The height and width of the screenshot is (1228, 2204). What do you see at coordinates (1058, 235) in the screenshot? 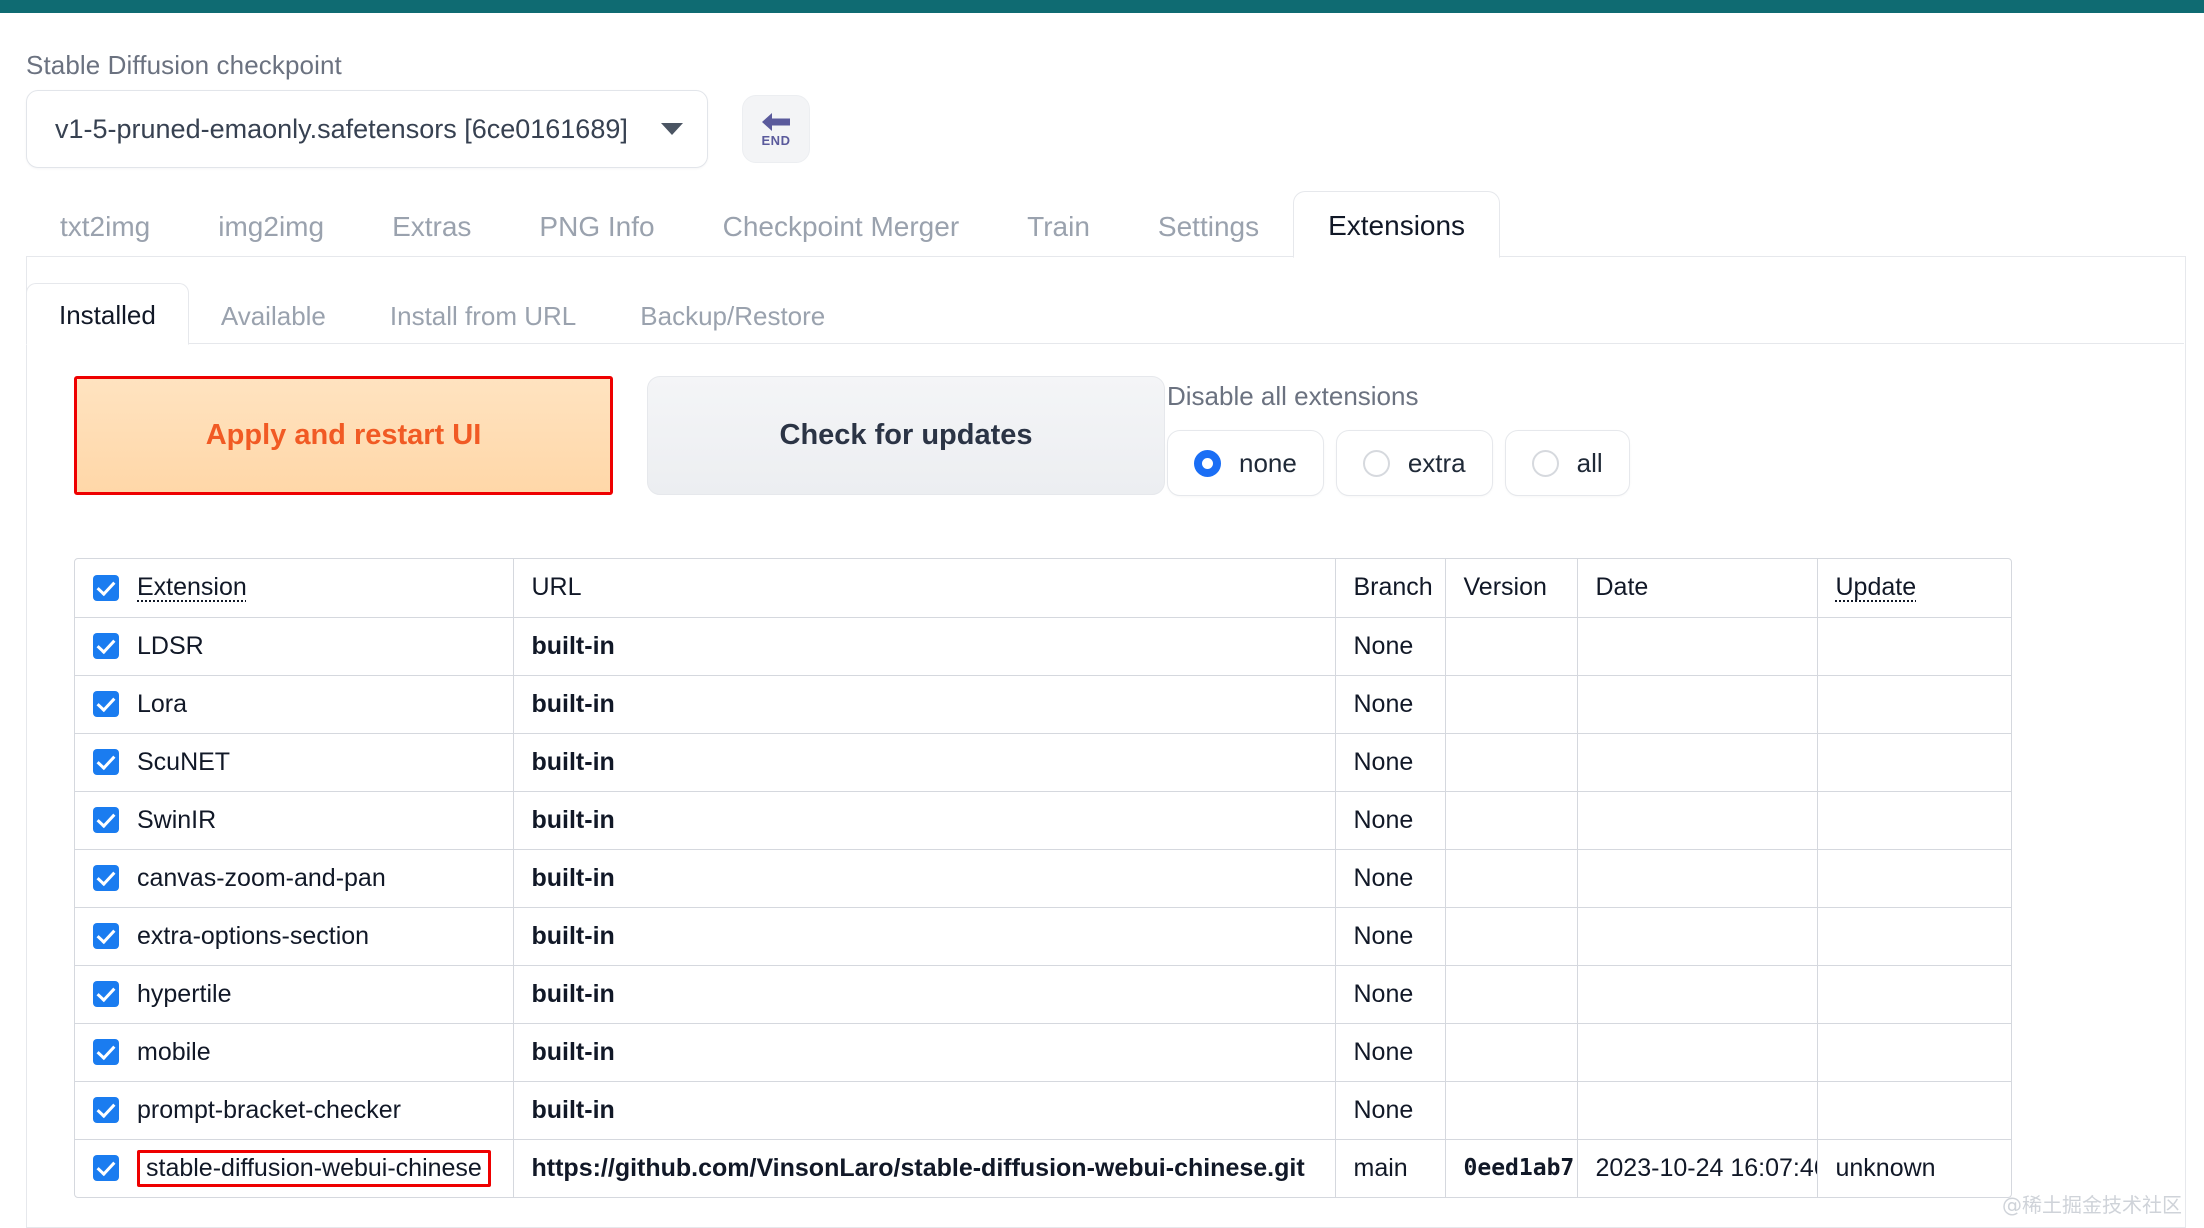
I see `tab-train: Train` at bounding box center [1058, 235].